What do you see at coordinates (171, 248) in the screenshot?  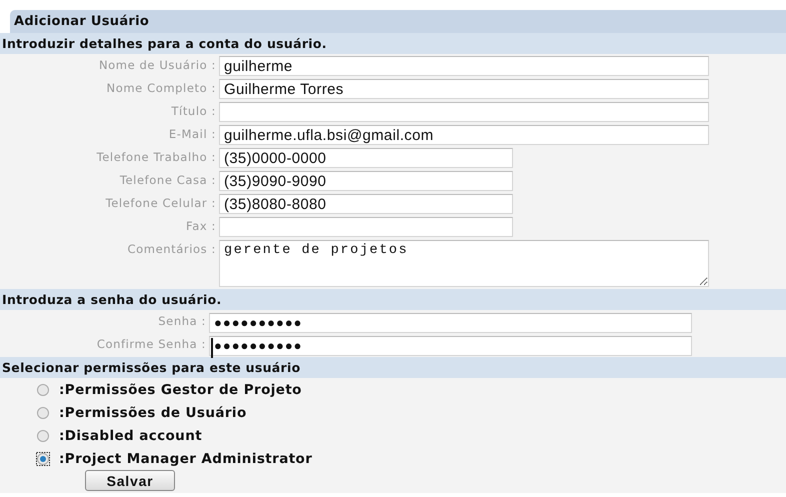 I see `field-label: Comentários :` at bounding box center [171, 248].